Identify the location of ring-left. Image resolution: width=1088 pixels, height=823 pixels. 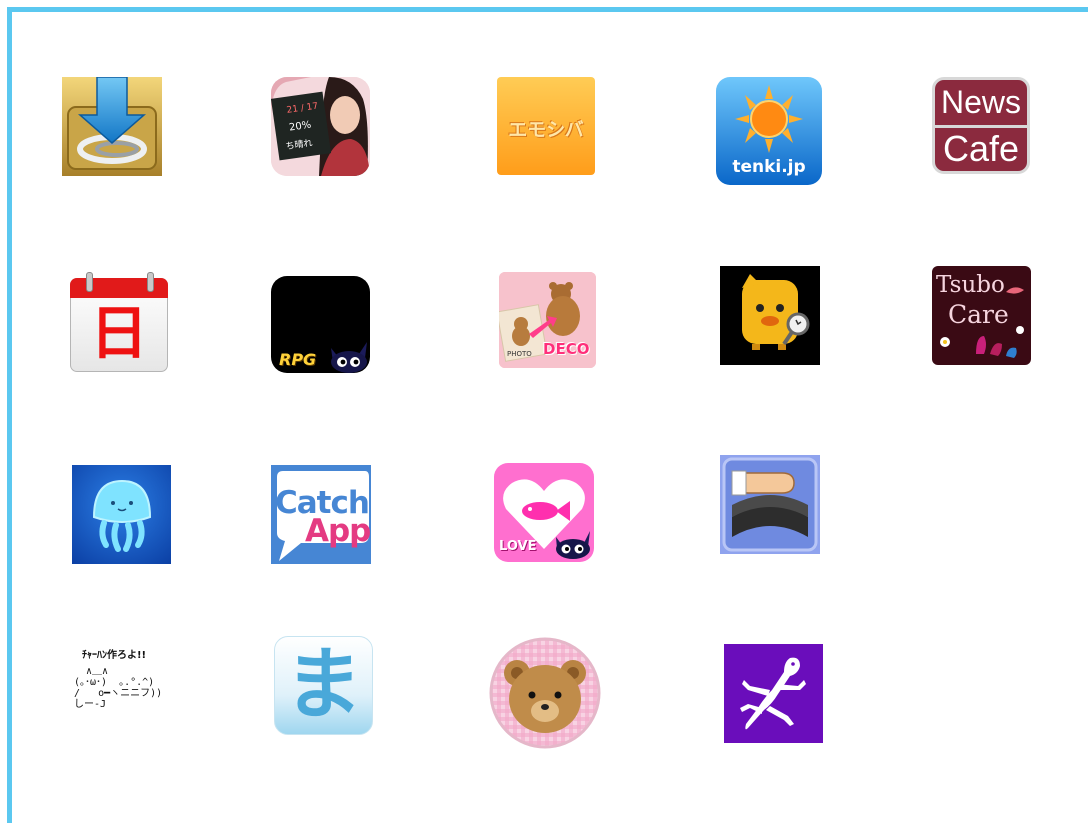
(89, 282).